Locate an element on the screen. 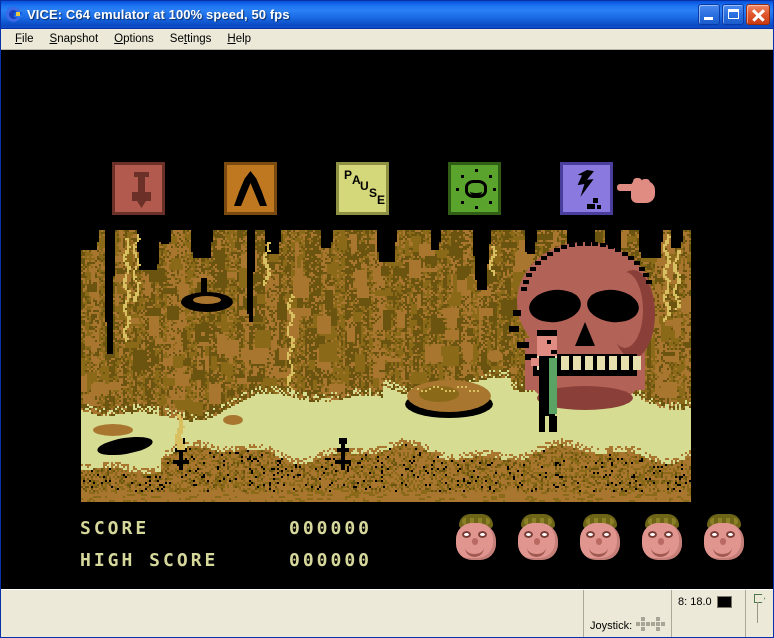  game-icon-row: P A U S E is located at coordinates (387, 192).